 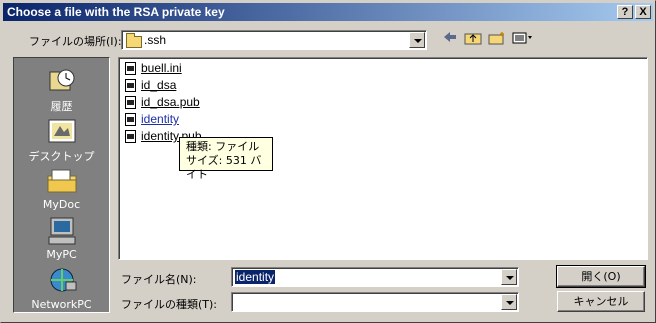 What do you see at coordinates (62, 281) in the screenshot?
I see `network-icon` at bounding box center [62, 281].